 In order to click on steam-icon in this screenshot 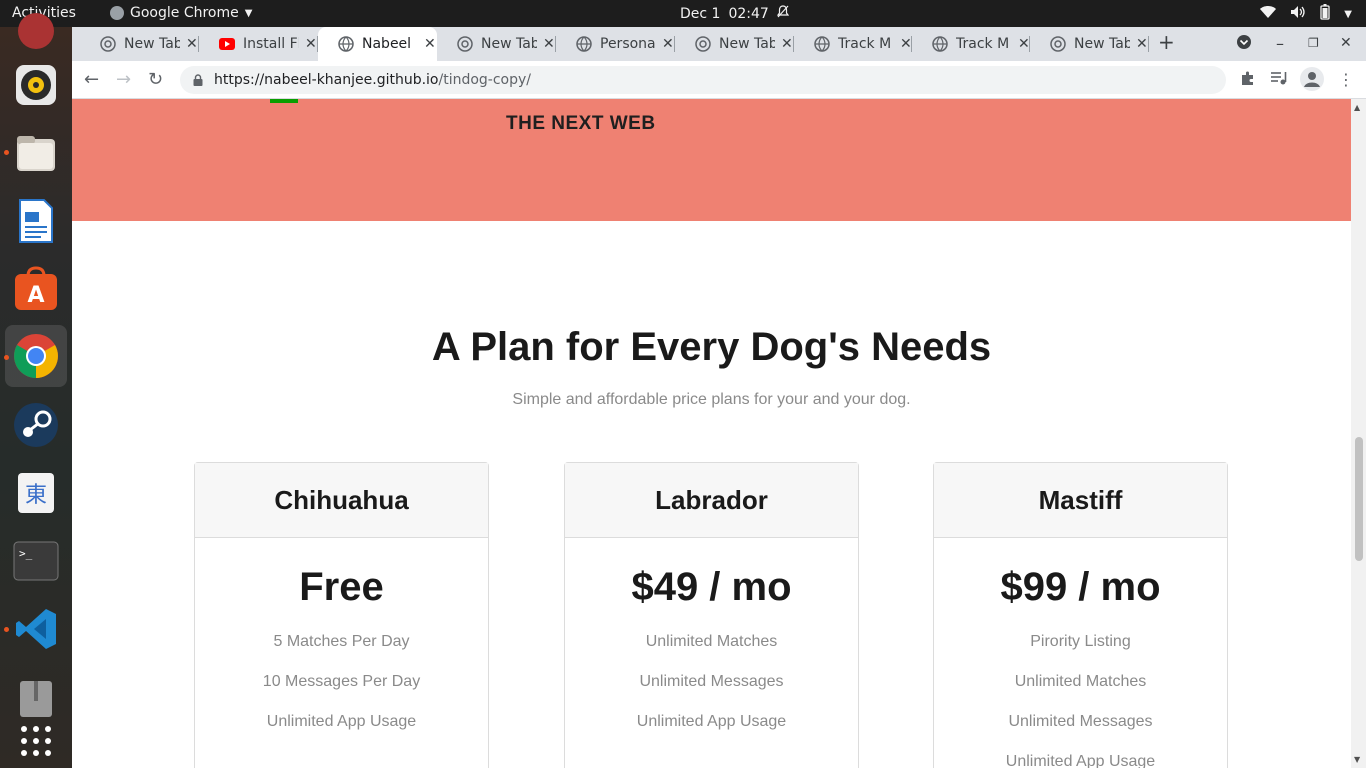, I will do `click(36, 425)`.